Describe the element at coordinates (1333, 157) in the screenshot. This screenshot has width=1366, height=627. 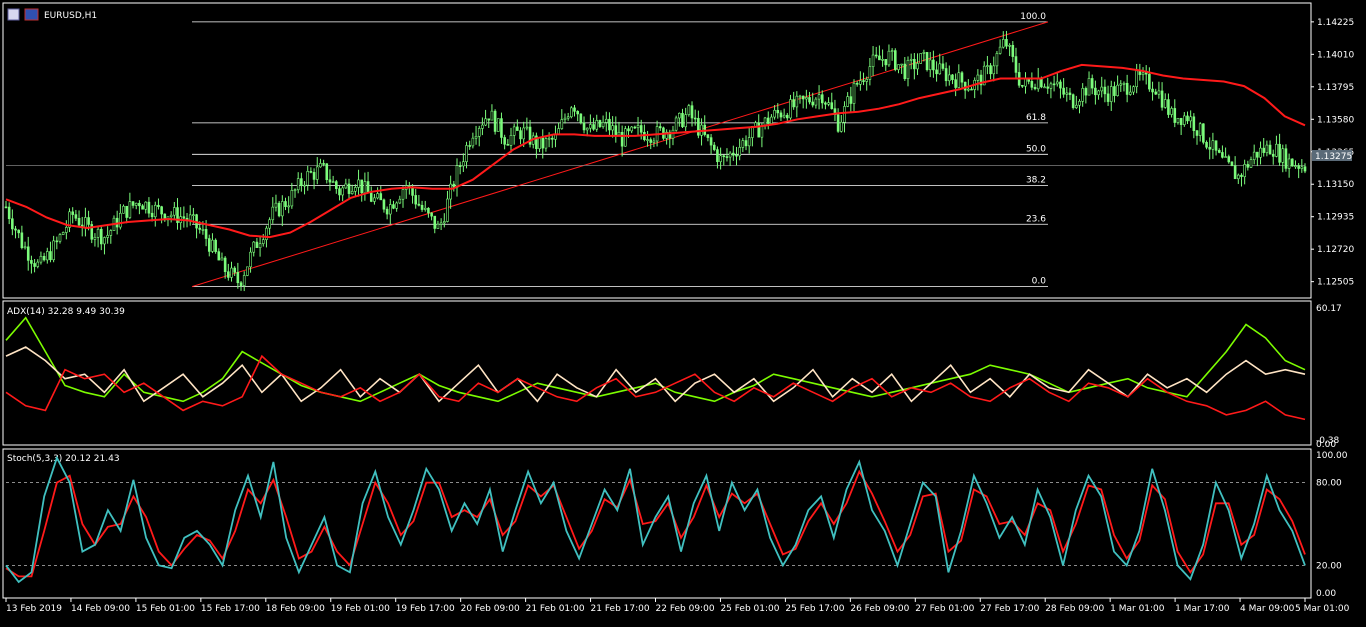
I see `current-price-label: 1.13275` at that location.